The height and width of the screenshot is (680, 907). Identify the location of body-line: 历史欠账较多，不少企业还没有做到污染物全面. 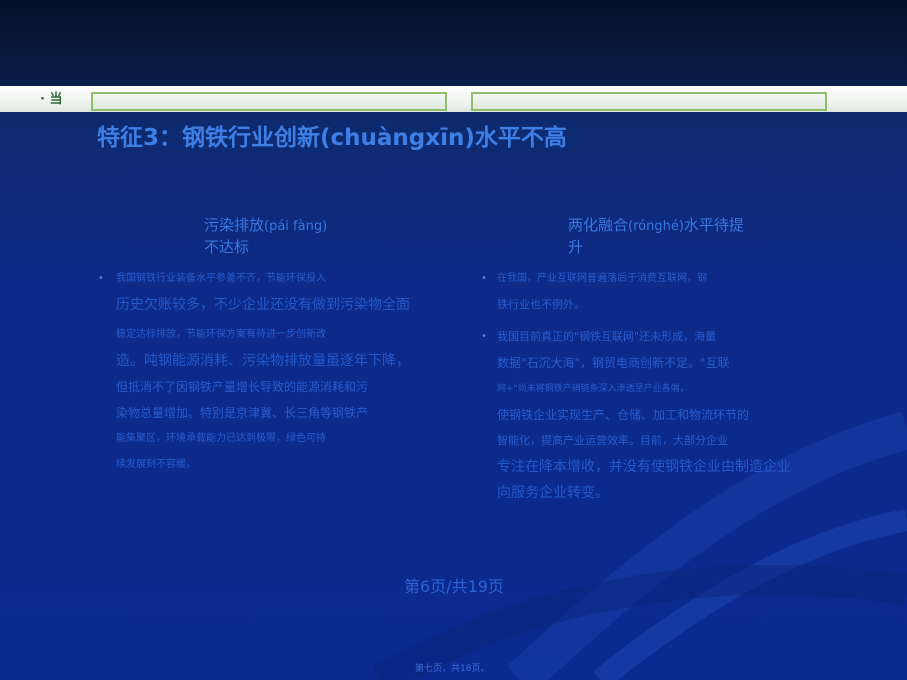
(263, 305).